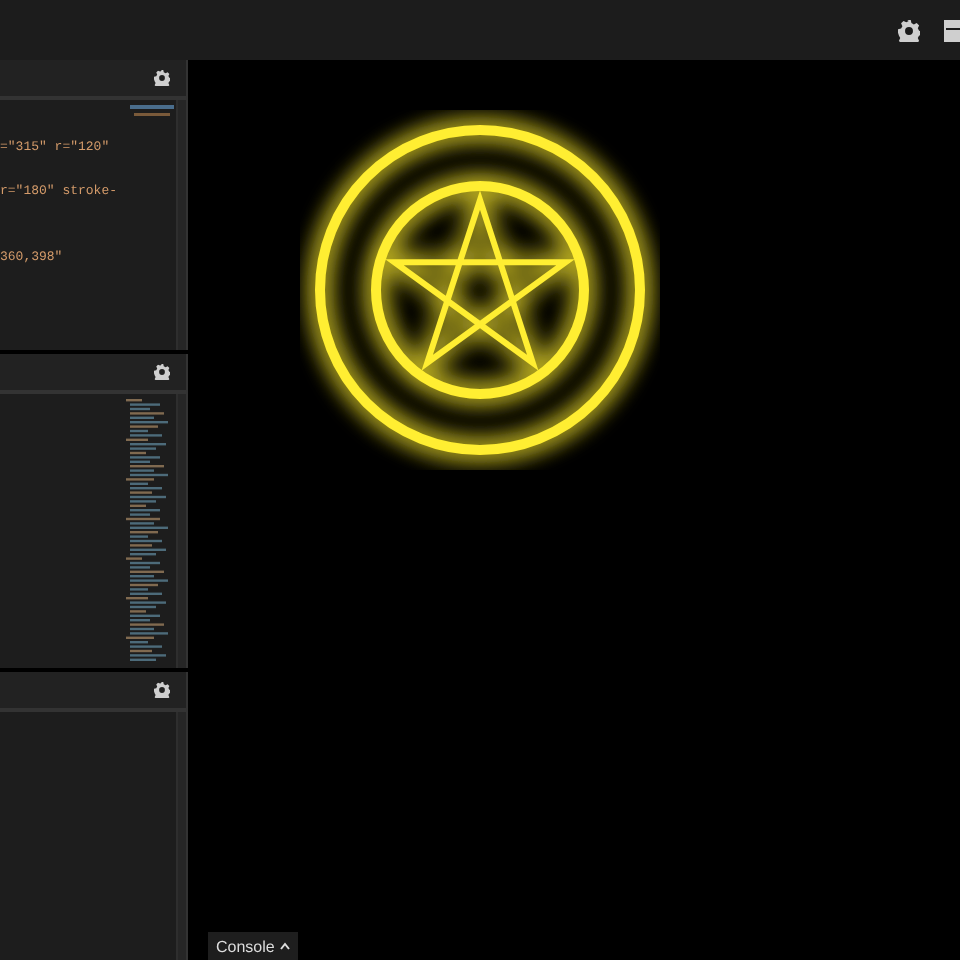 This screenshot has width=960, height=960. Describe the element at coordinates (285, 946) in the screenshot. I see `caret-icon` at that location.